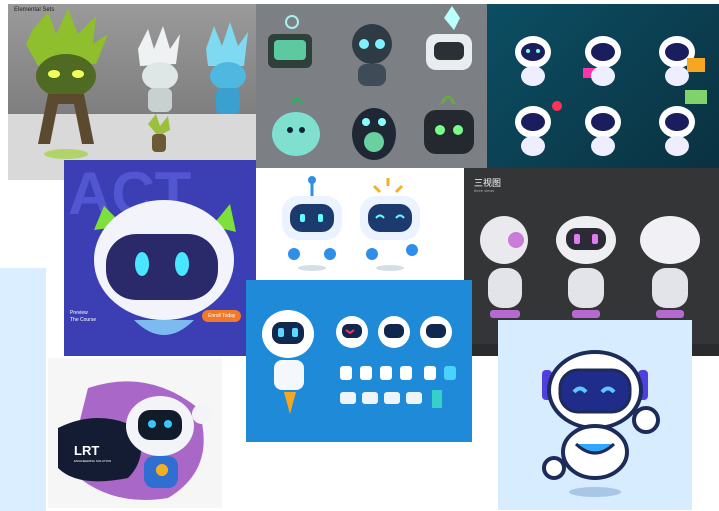 Image resolution: width=719 pixels, height=511 pixels. I want to click on robot-sketch-dark, so click(449, 124).